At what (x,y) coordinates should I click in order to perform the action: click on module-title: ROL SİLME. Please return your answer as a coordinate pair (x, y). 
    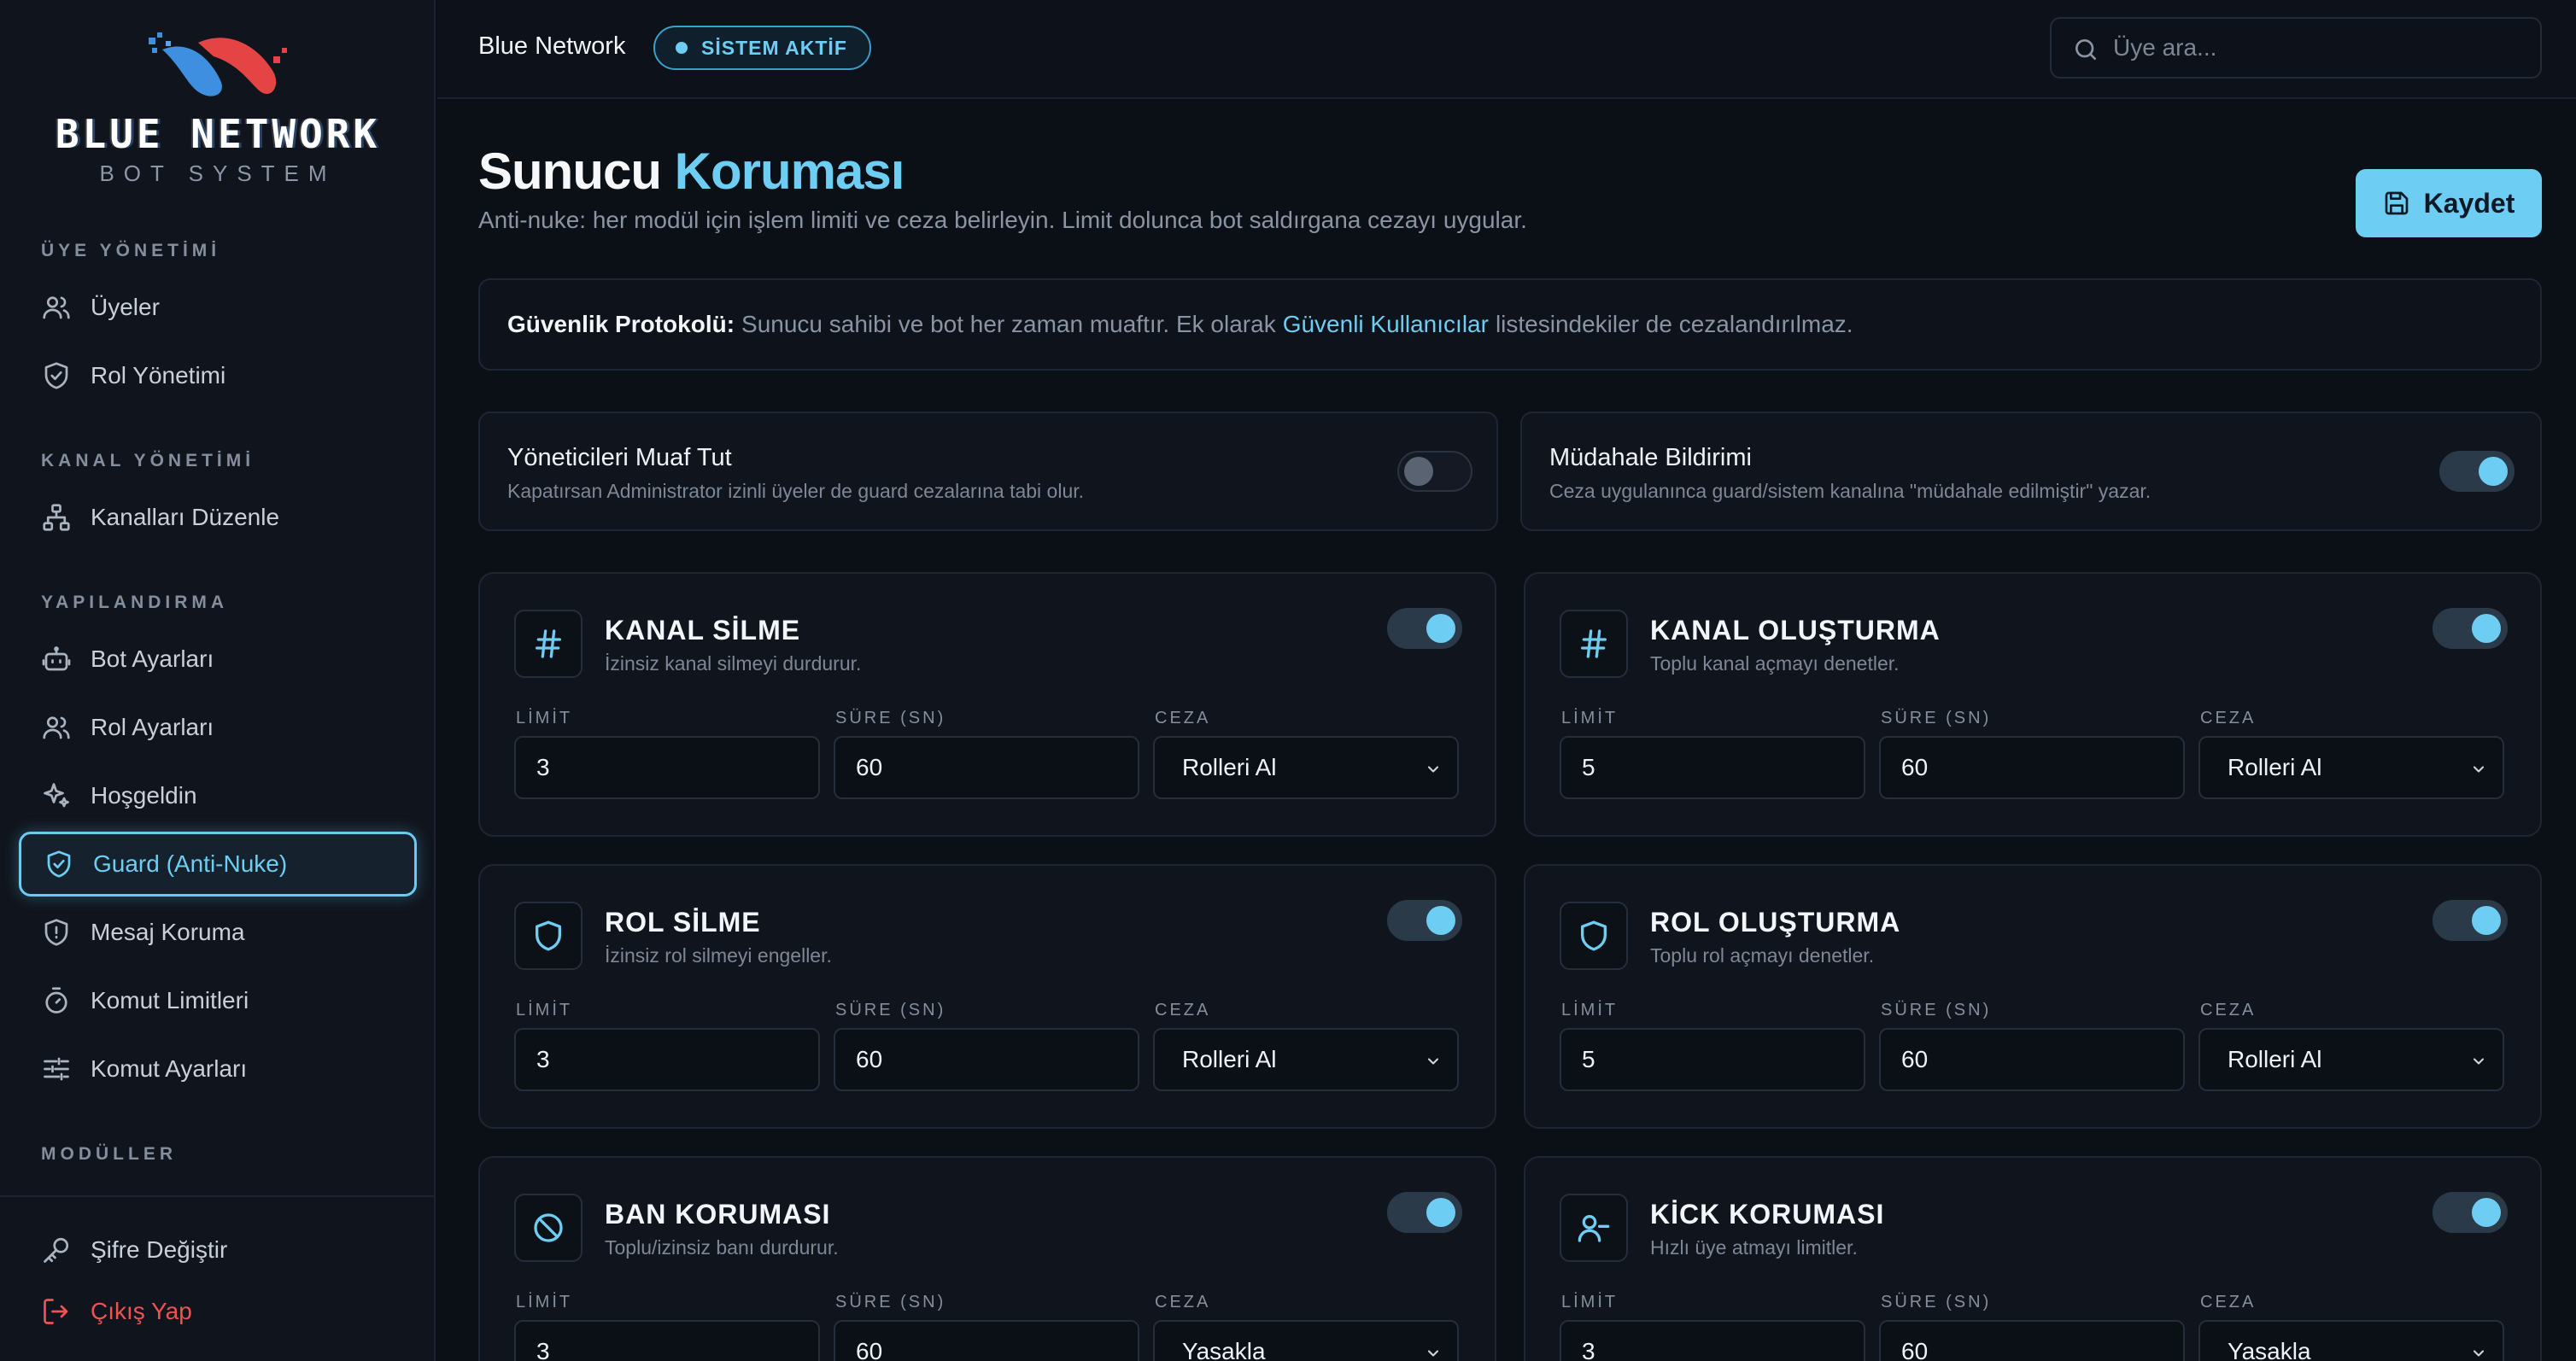
    Looking at the image, I should click on (683, 922).